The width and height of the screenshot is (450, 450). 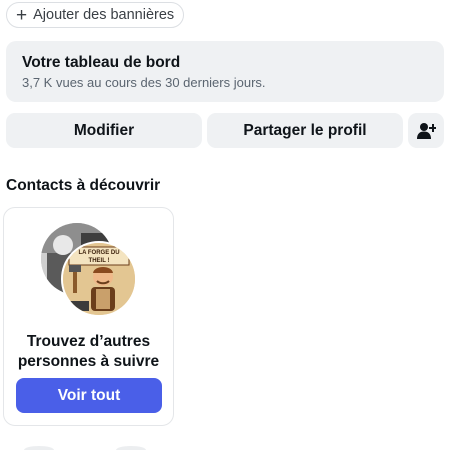 I want to click on avatar-stack: LA FORGE DU THEIL !, so click(x=89, y=271).